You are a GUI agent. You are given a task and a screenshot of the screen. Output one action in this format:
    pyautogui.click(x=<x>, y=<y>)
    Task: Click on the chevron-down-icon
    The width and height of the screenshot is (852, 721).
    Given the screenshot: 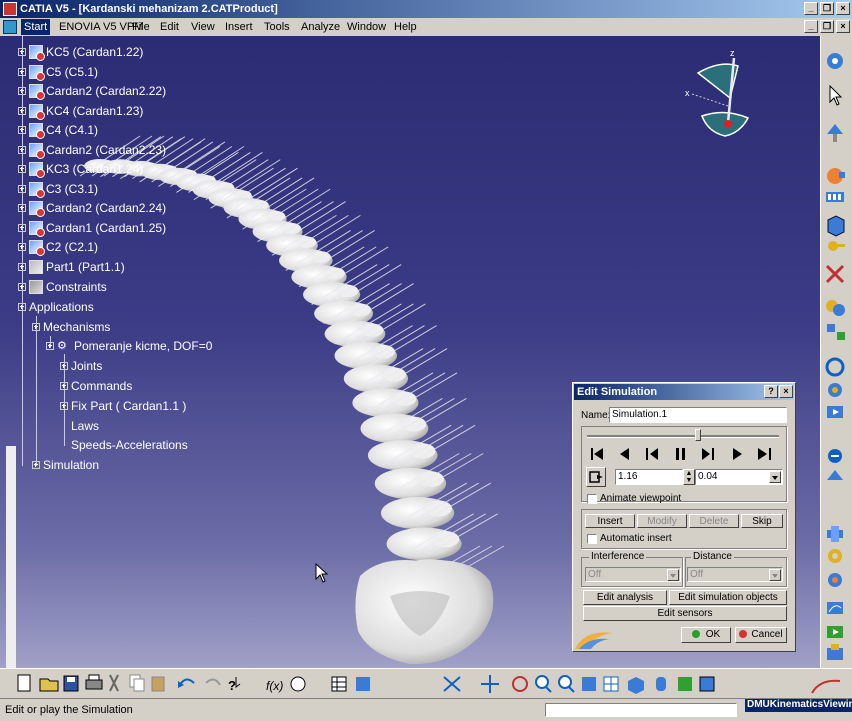 What is the action you would take?
    pyautogui.click(x=775, y=575)
    